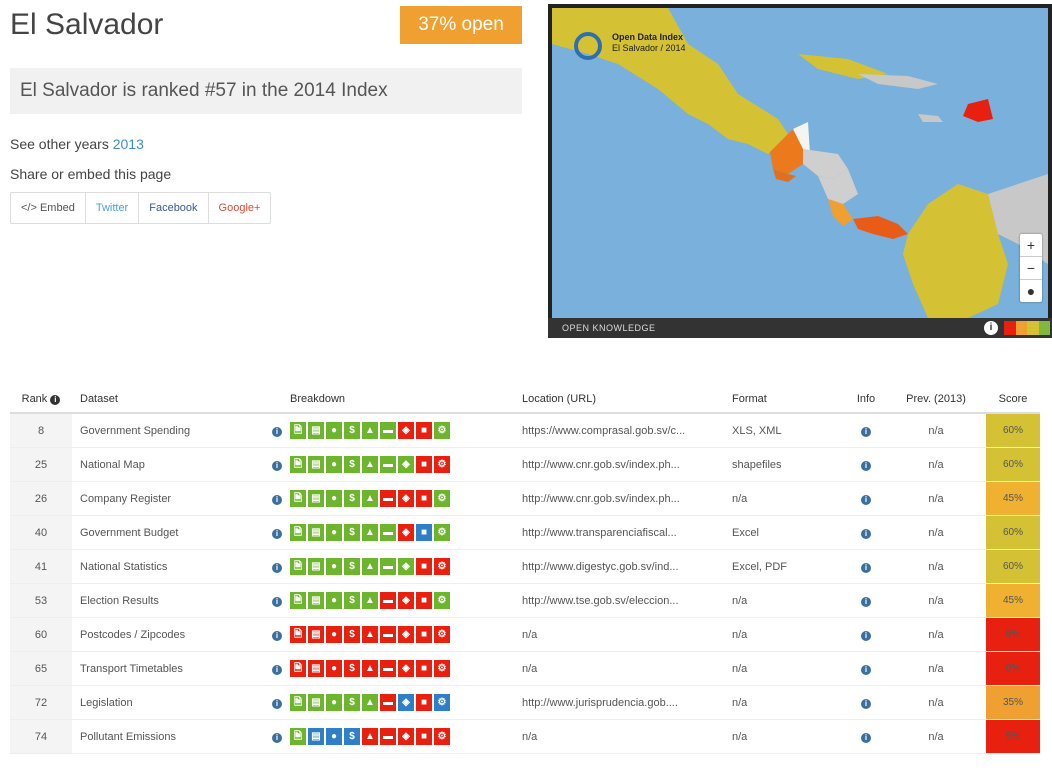 This screenshot has height=774, width=1052. What do you see at coordinates (168, 566) in the screenshot?
I see `dataset-link: National Statistics` at bounding box center [168, 566].